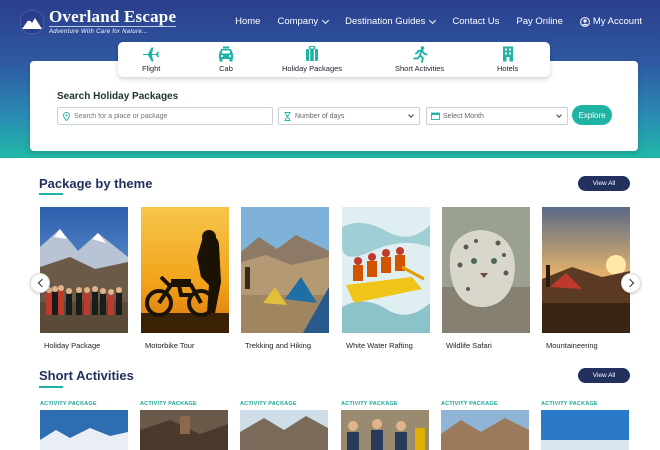 This screenshot has height=450, width=660. I want to click on building-icon, so click(508, 54).